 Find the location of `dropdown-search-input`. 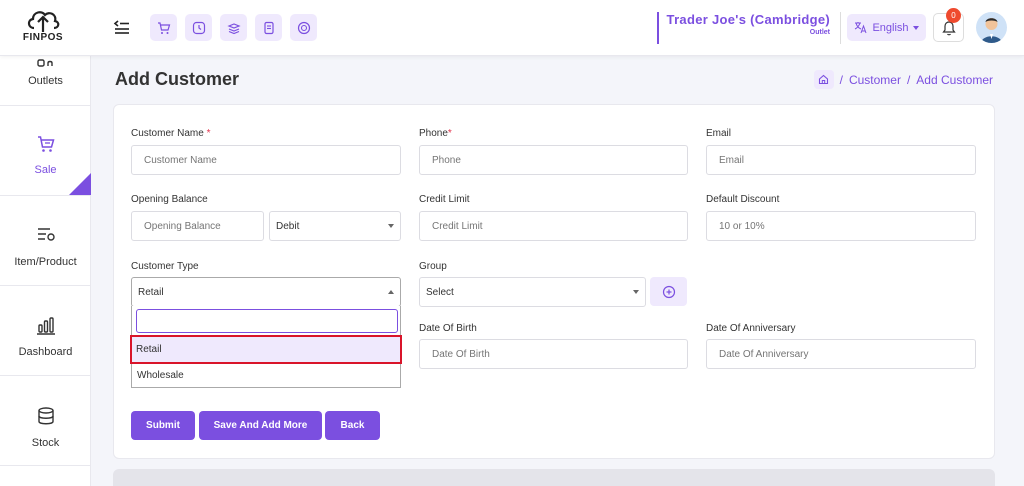

dropdown-search-input is located at coordinates (267, 321).